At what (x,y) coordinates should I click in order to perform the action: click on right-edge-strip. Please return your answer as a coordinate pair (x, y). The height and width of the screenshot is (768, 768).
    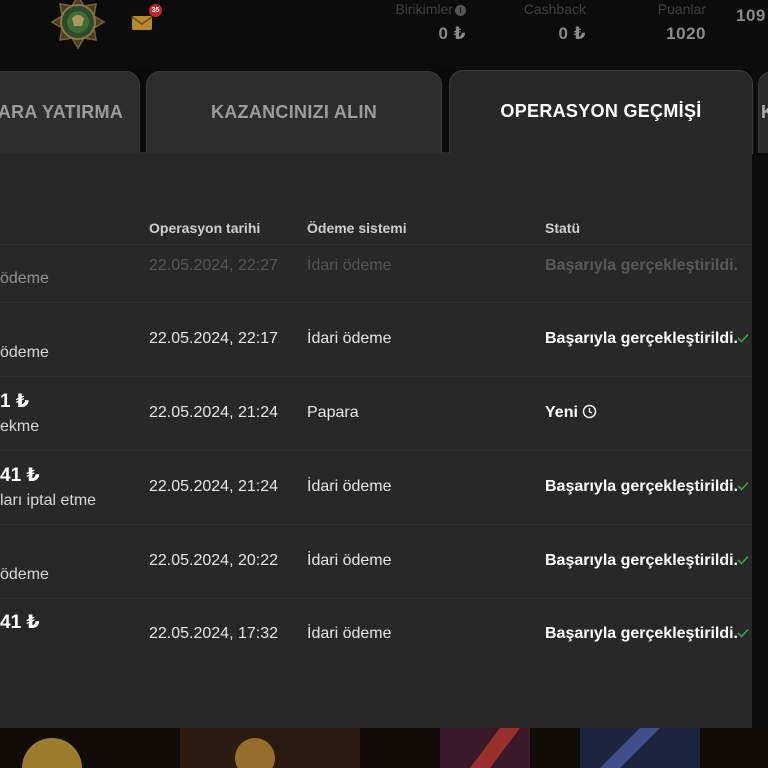
    Looking at the image, I should click on (760, 410).